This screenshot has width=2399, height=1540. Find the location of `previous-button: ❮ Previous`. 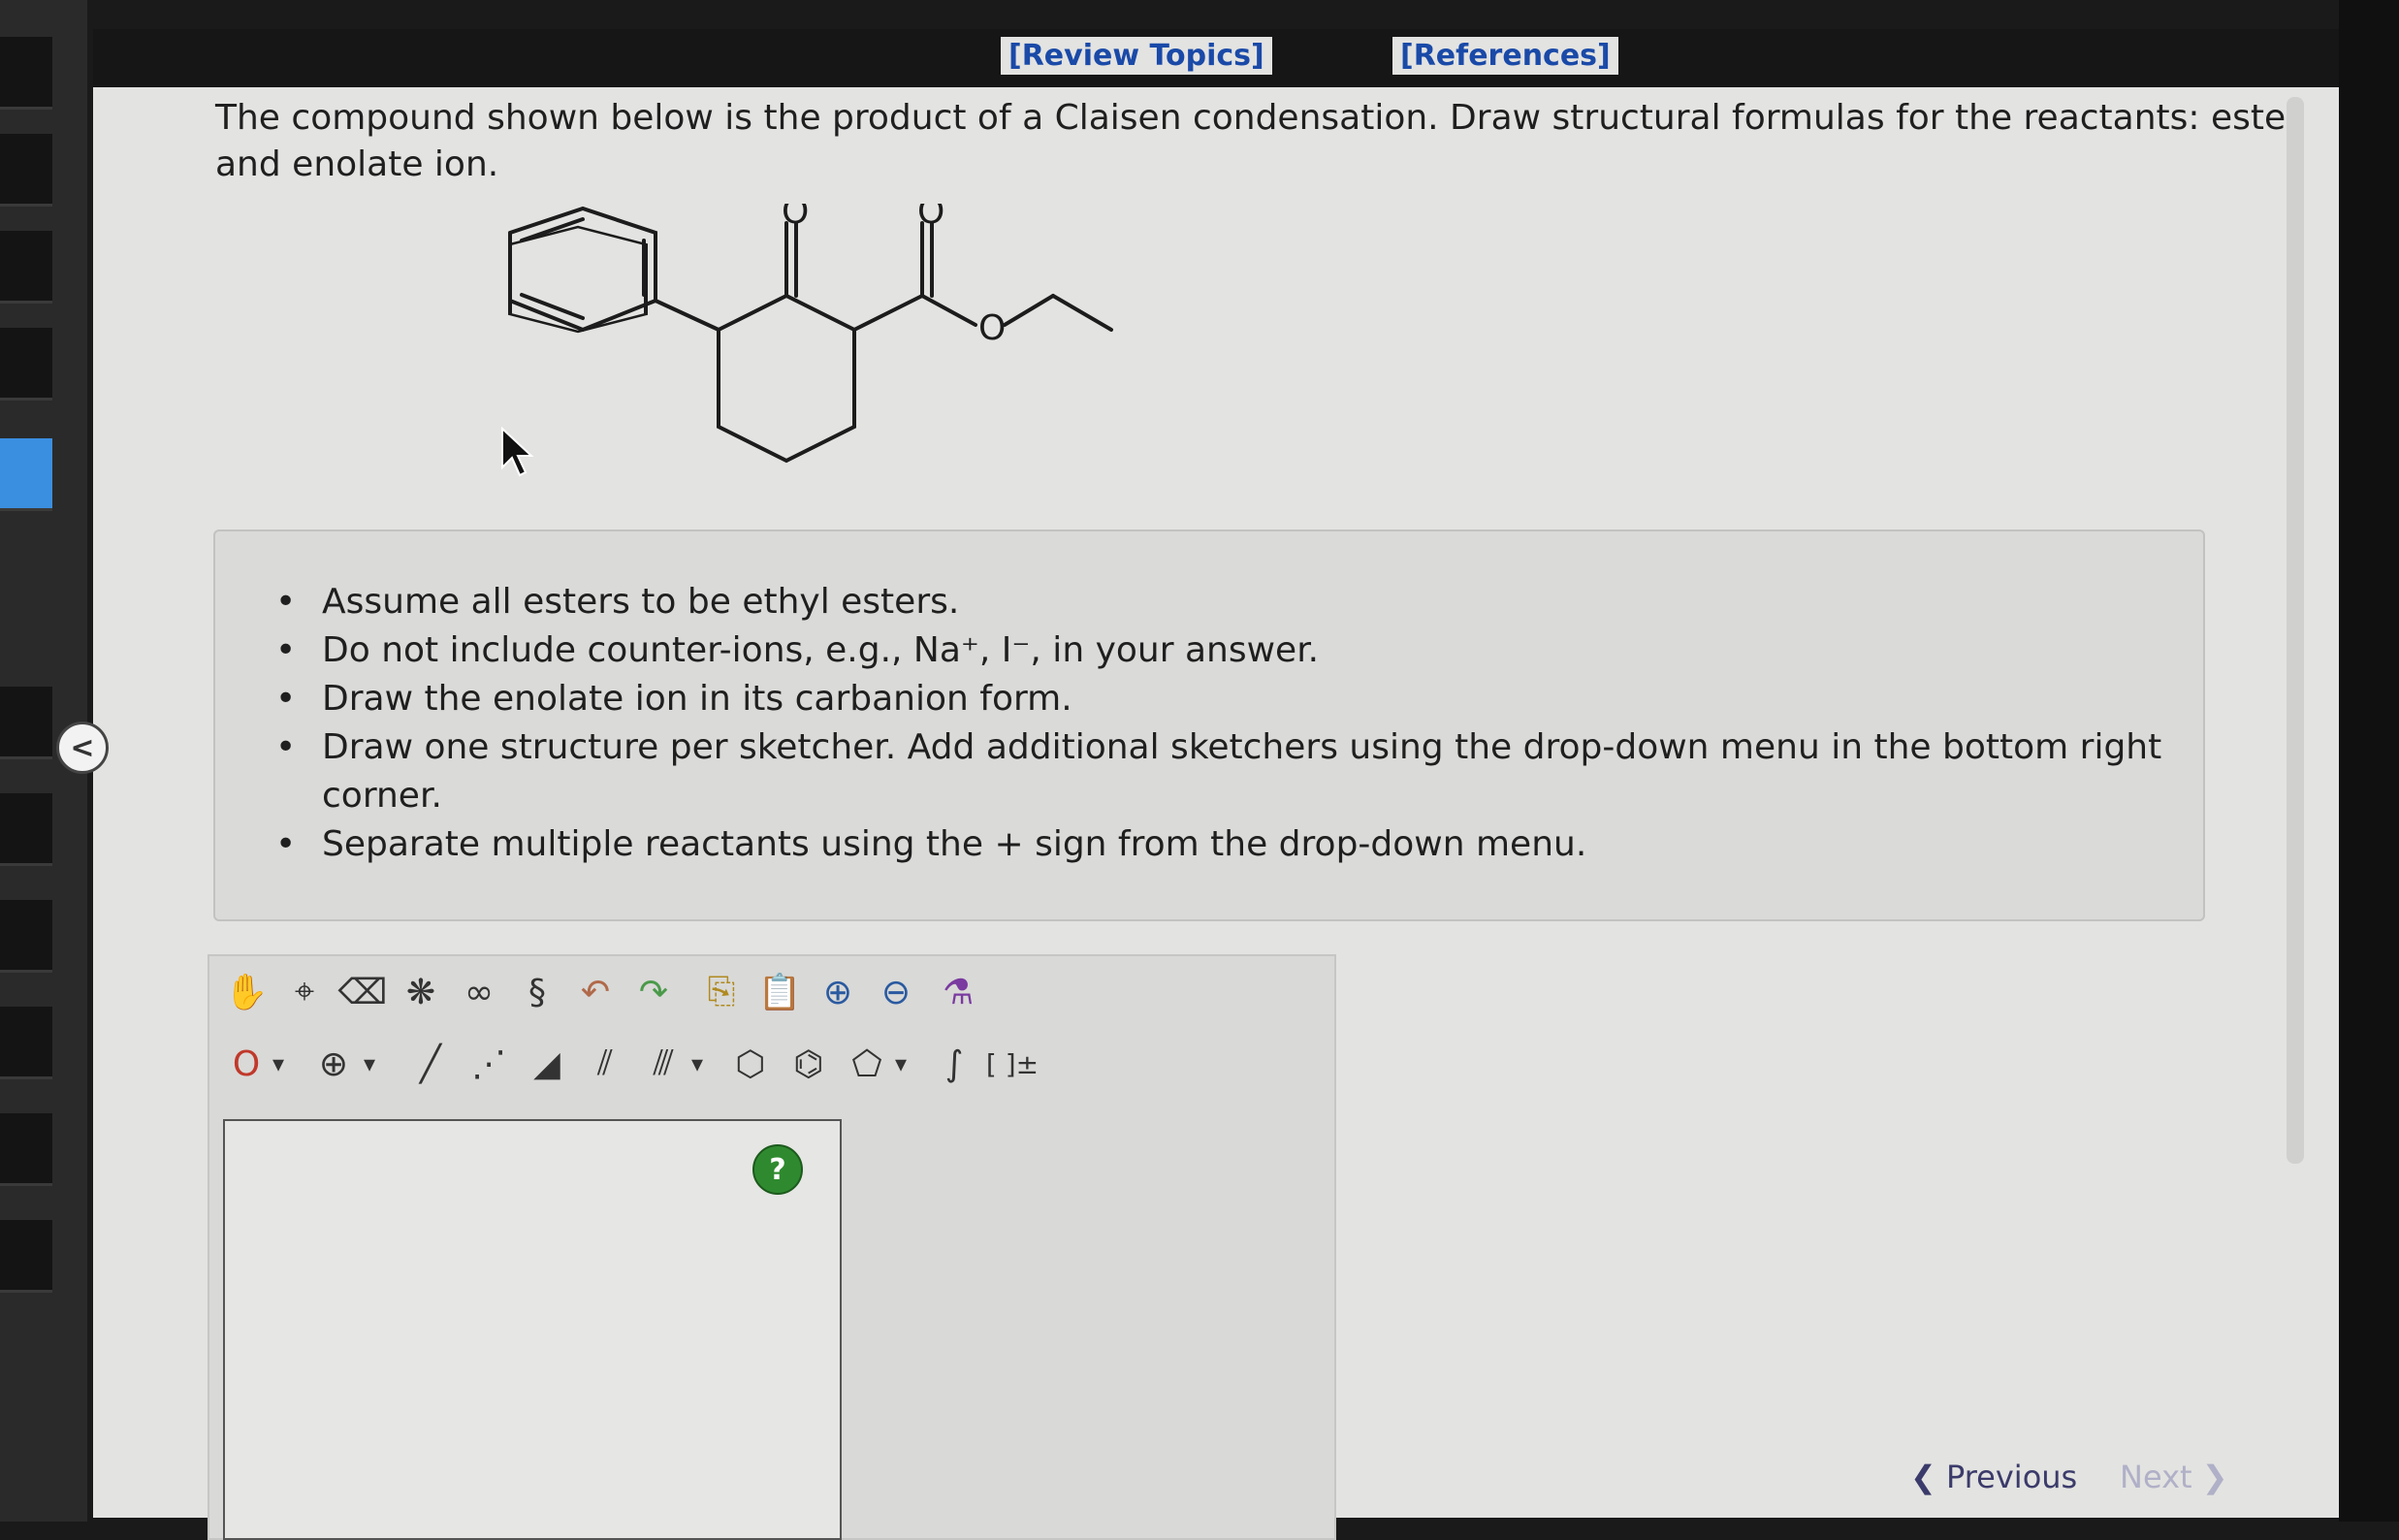

previous-button: ❮ Previous is located at coordinates (1993, 1477).